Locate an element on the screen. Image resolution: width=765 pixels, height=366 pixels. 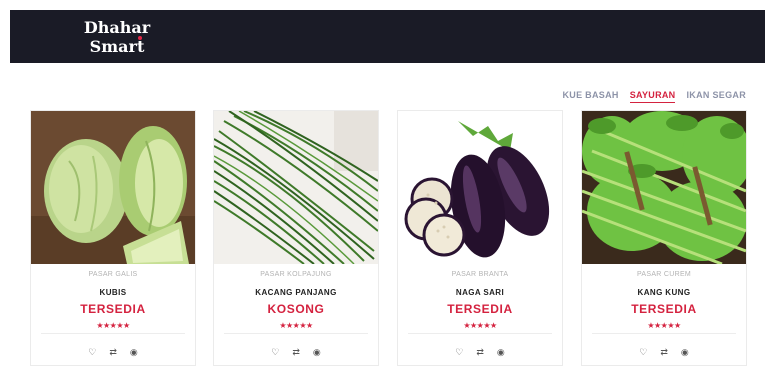
product-name: KANG KUNG is located at coordinates (664, 292).